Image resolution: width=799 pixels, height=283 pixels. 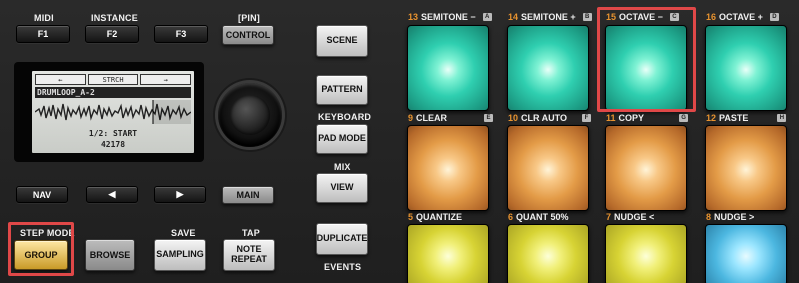 What do you see at coordinates (711, 17) in the screenshot?
I see `pad-number: 16` at bounding box center [711, 17].